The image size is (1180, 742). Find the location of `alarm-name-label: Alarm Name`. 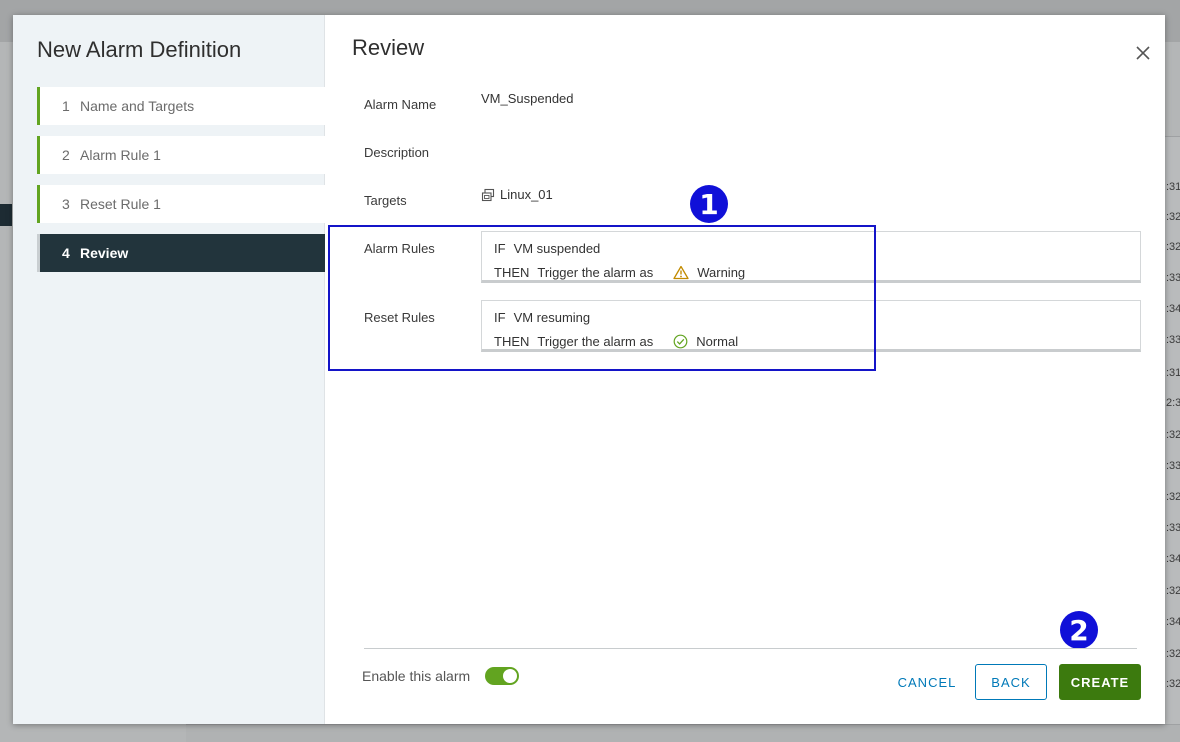

alarm-name-label: Alarm Name is located at coordinates (400, 104).